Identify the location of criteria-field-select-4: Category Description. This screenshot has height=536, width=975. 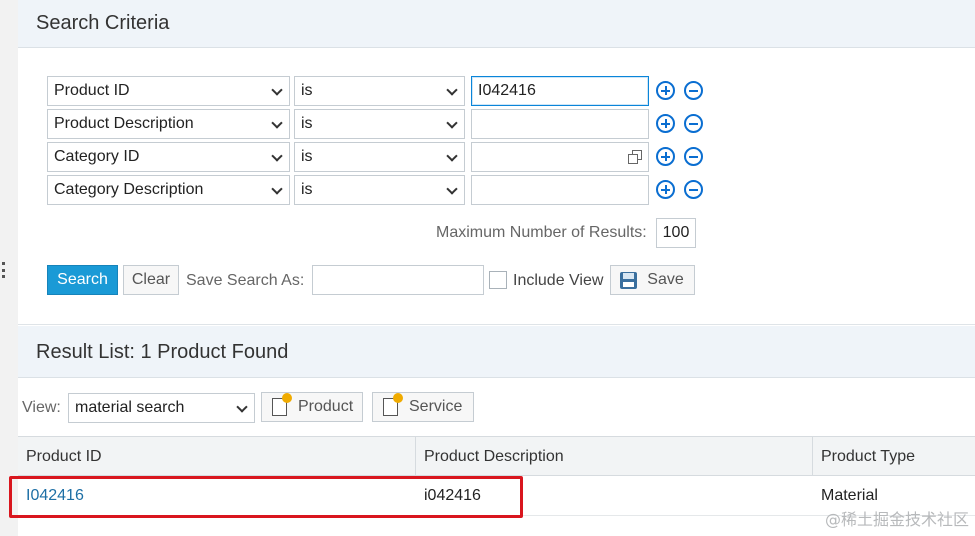
(168, 190).